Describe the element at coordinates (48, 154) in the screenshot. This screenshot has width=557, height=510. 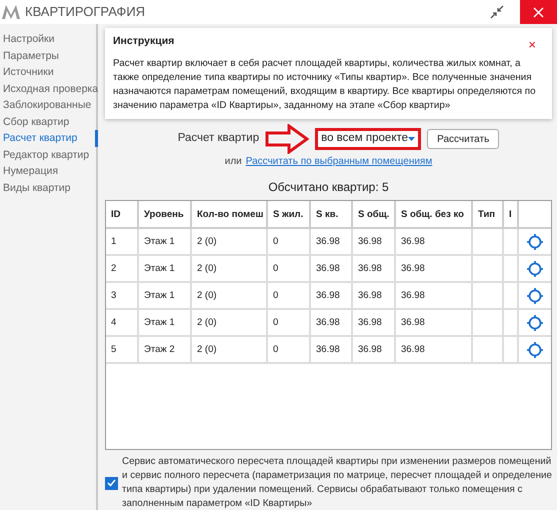
I see `sidebar-item: Редактор квартир` at that location.